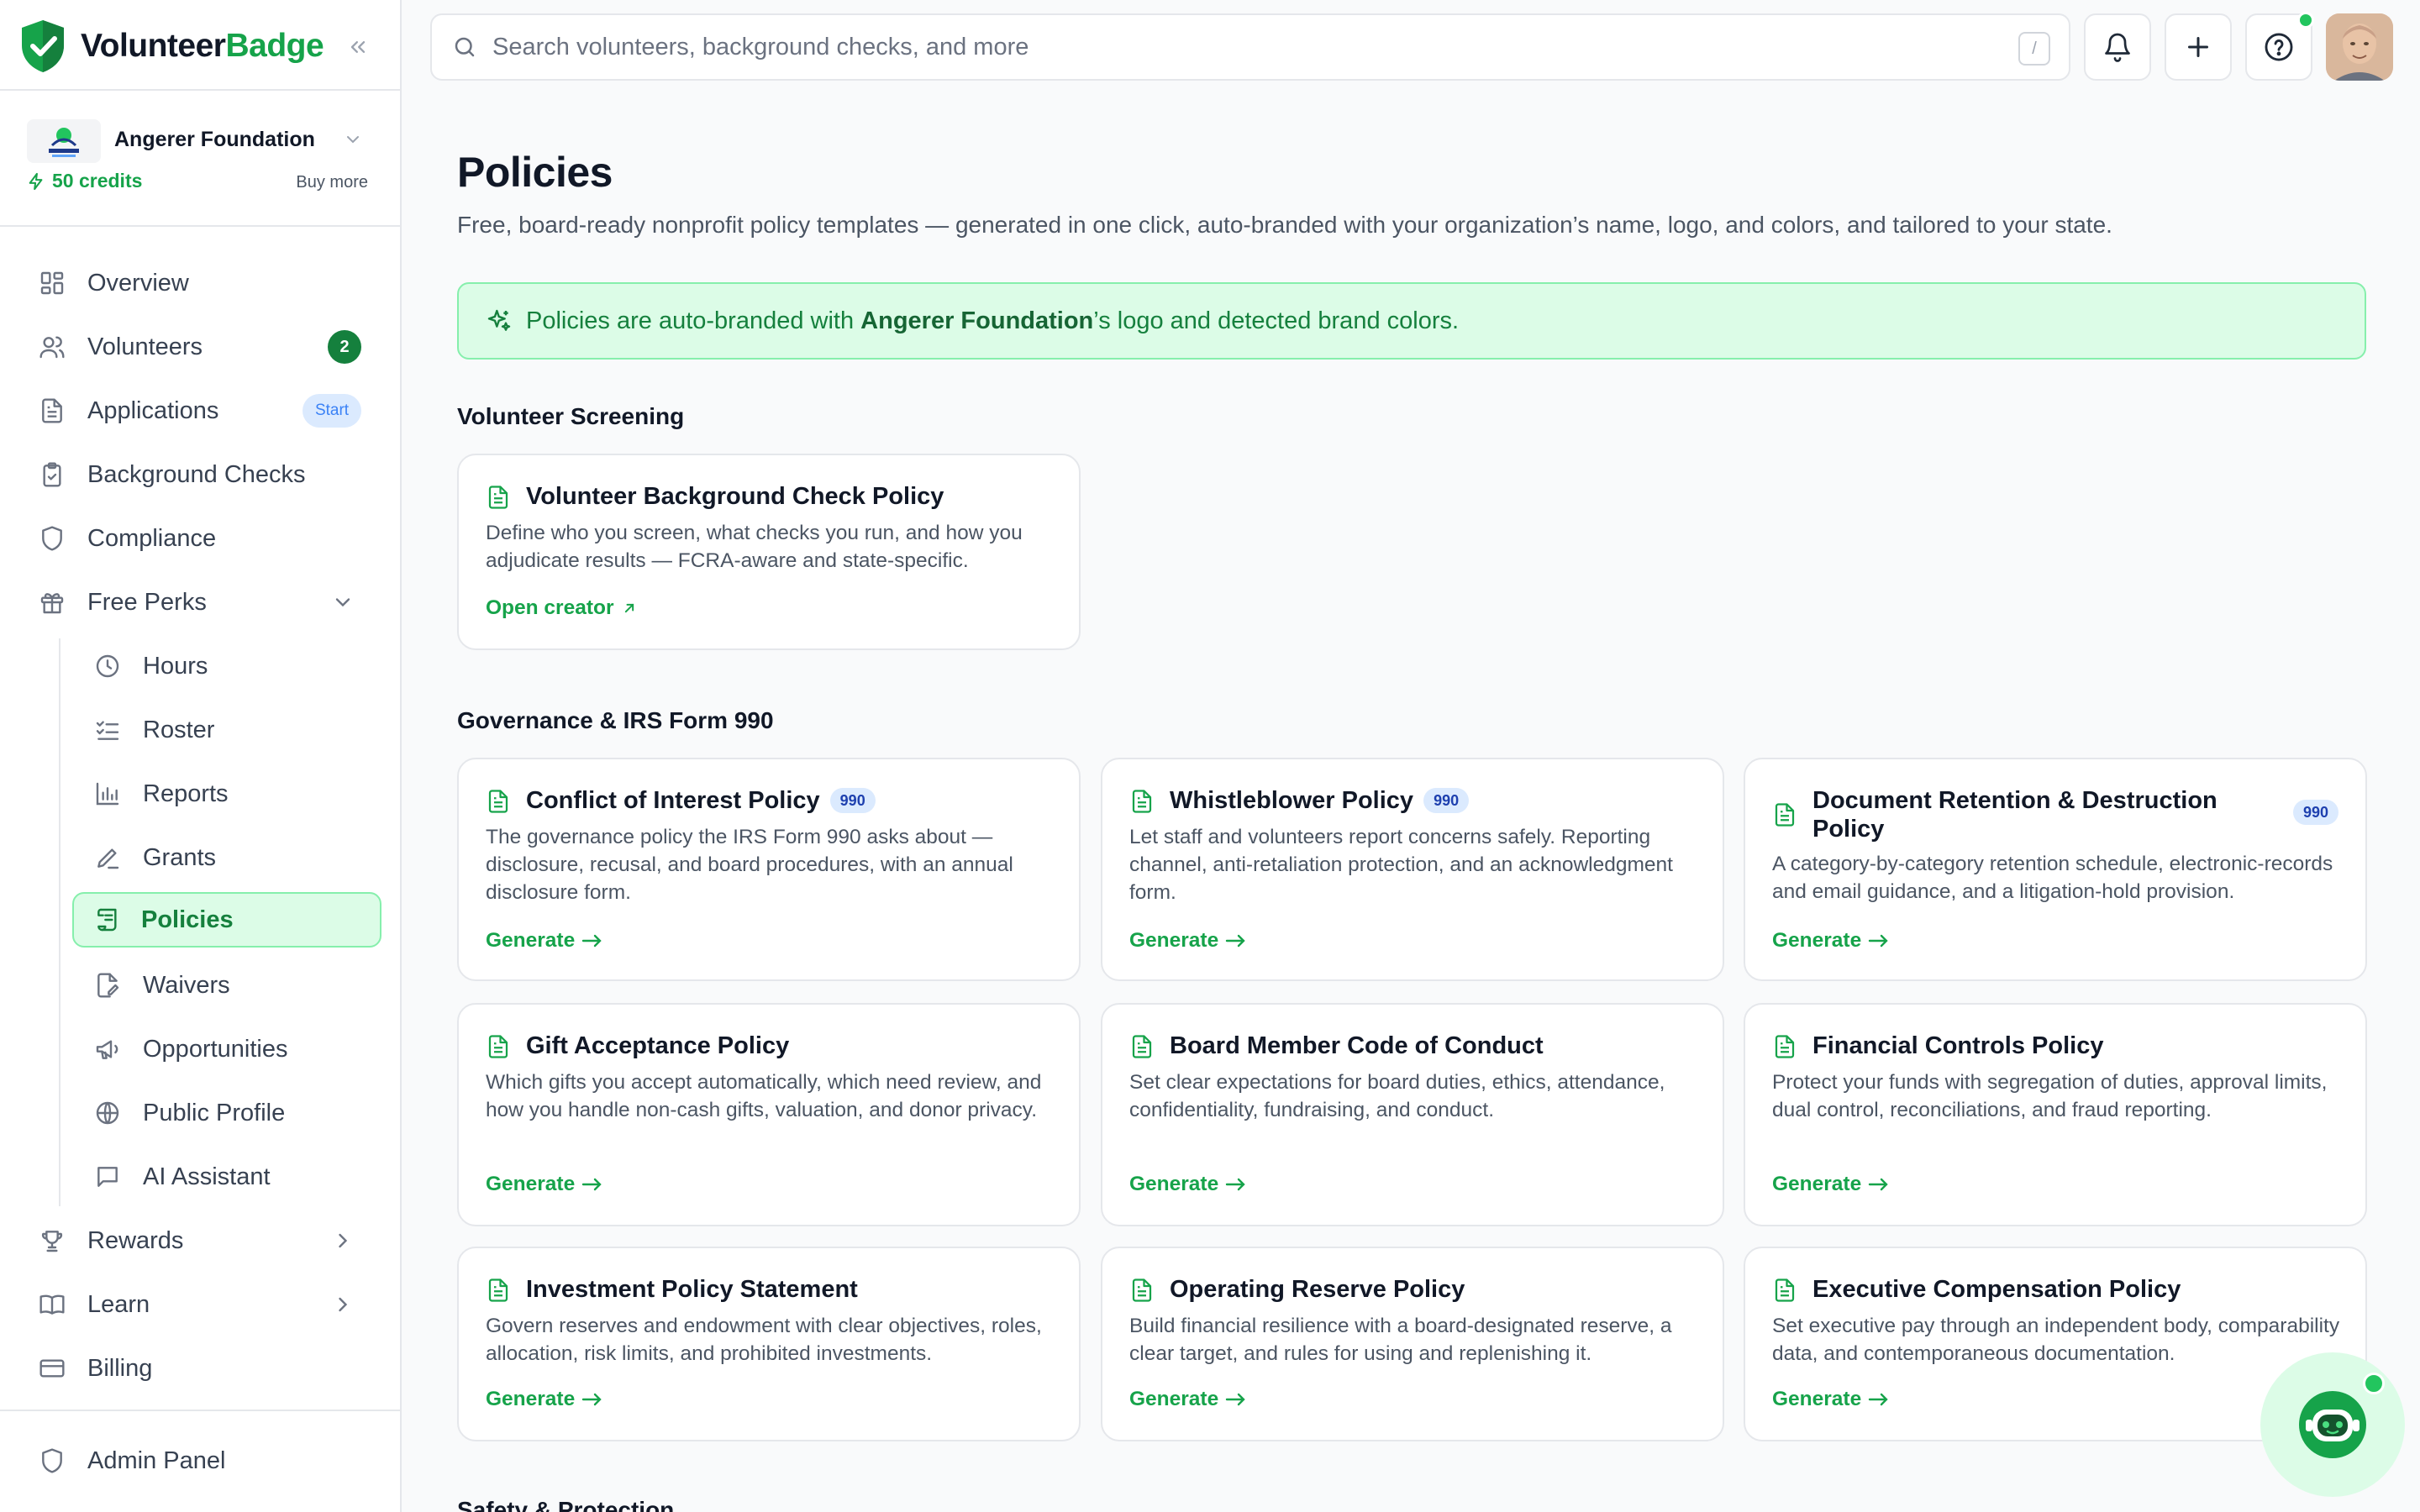 The height and width of the screenshot is (1512, 2420). Describe the element at coordinates (1958, 1045) in the screenshot. I see `card-title: Financial Controls Policy` at that location.